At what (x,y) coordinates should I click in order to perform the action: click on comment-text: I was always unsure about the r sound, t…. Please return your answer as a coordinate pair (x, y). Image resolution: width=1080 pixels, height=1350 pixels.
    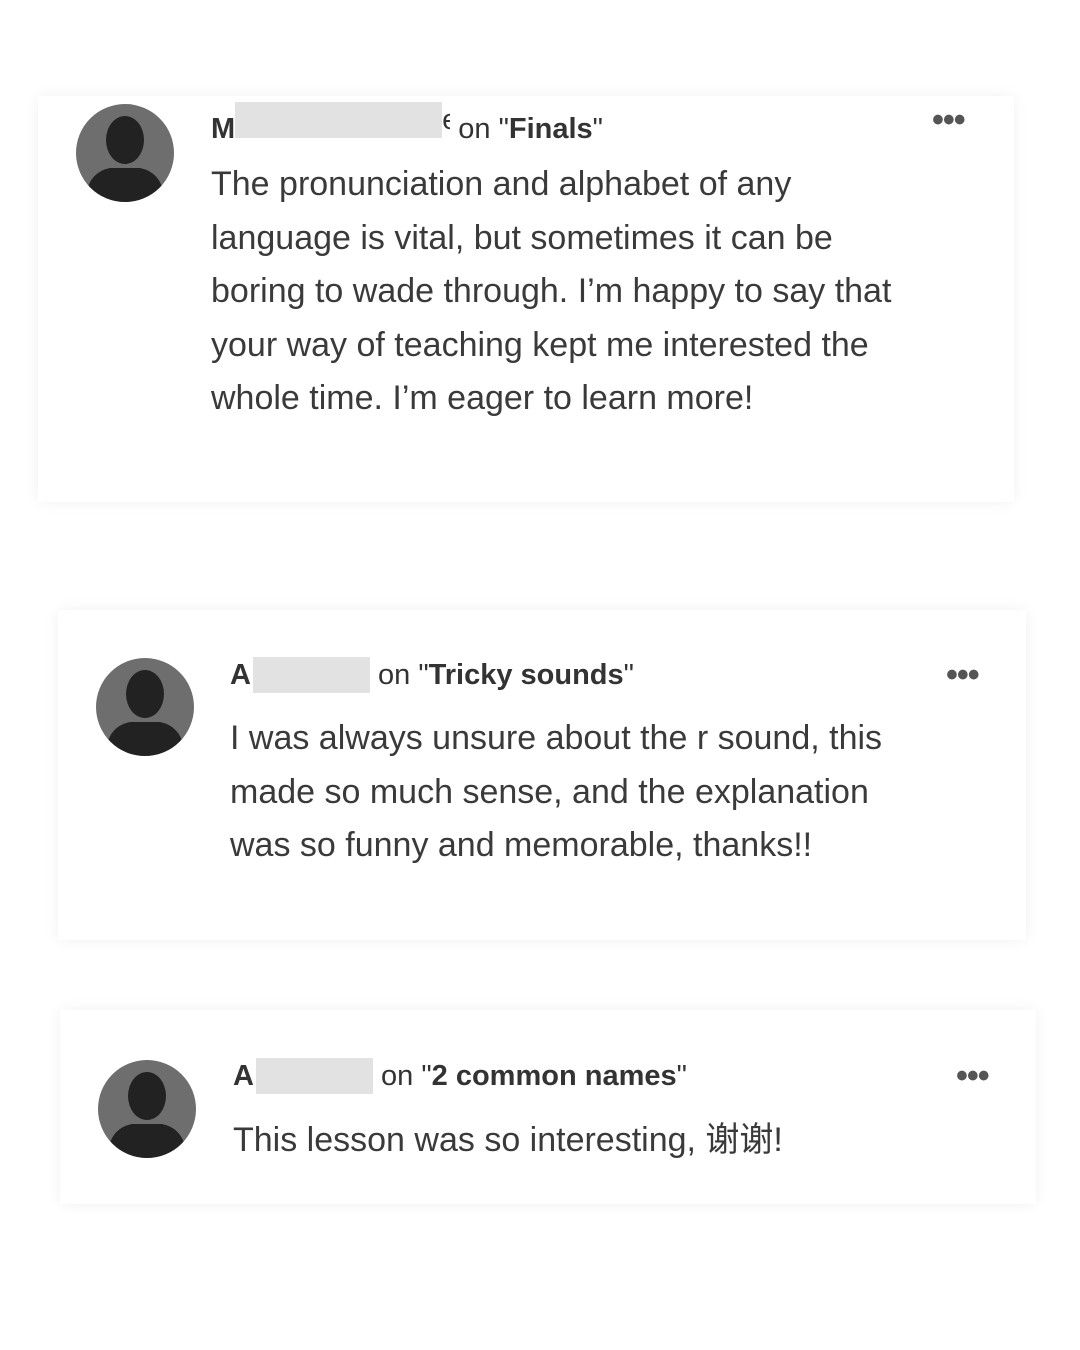
    Looking at the image, I should click on (556, 792).